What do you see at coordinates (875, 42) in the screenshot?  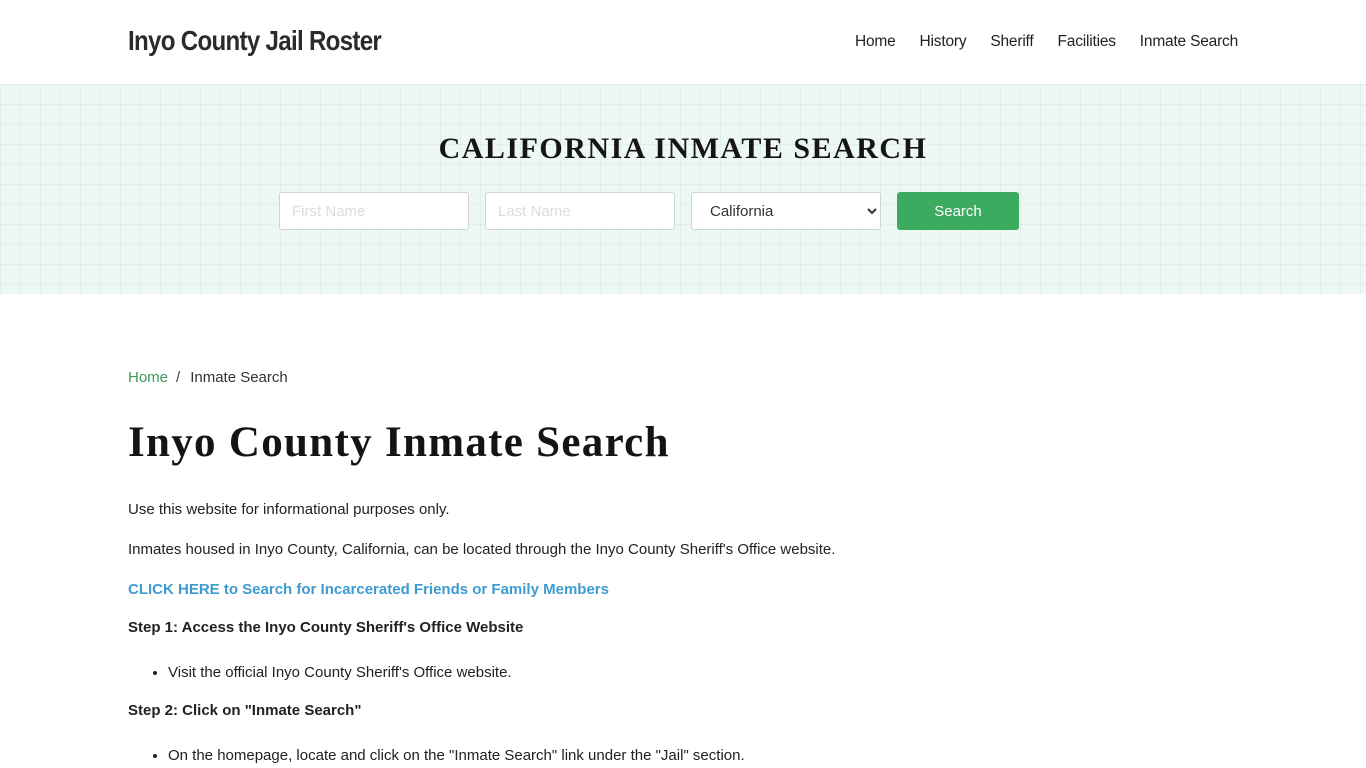 I see `nav-home: Home` at bounding box center [875, 42].